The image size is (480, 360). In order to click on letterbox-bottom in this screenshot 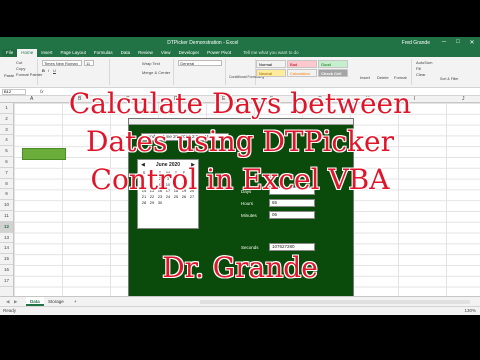, I will do `click(240, 337)`.